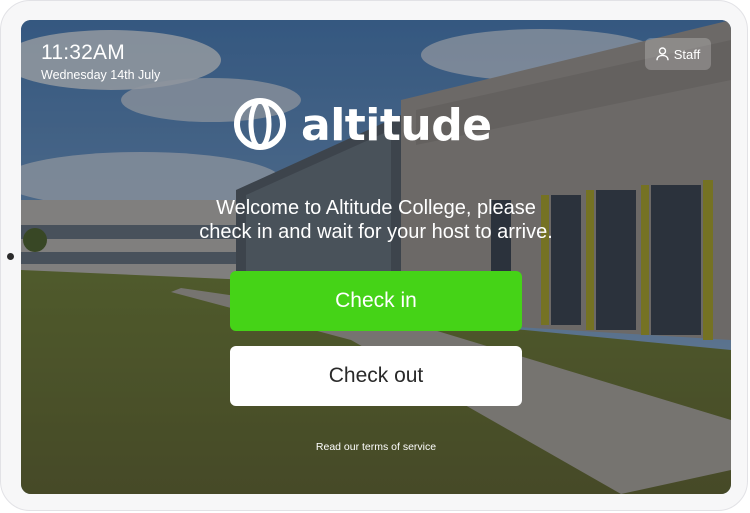 This screenshot has width=750, height=513. I want to click on clock-time: 11:32AM, so click(83, 52).